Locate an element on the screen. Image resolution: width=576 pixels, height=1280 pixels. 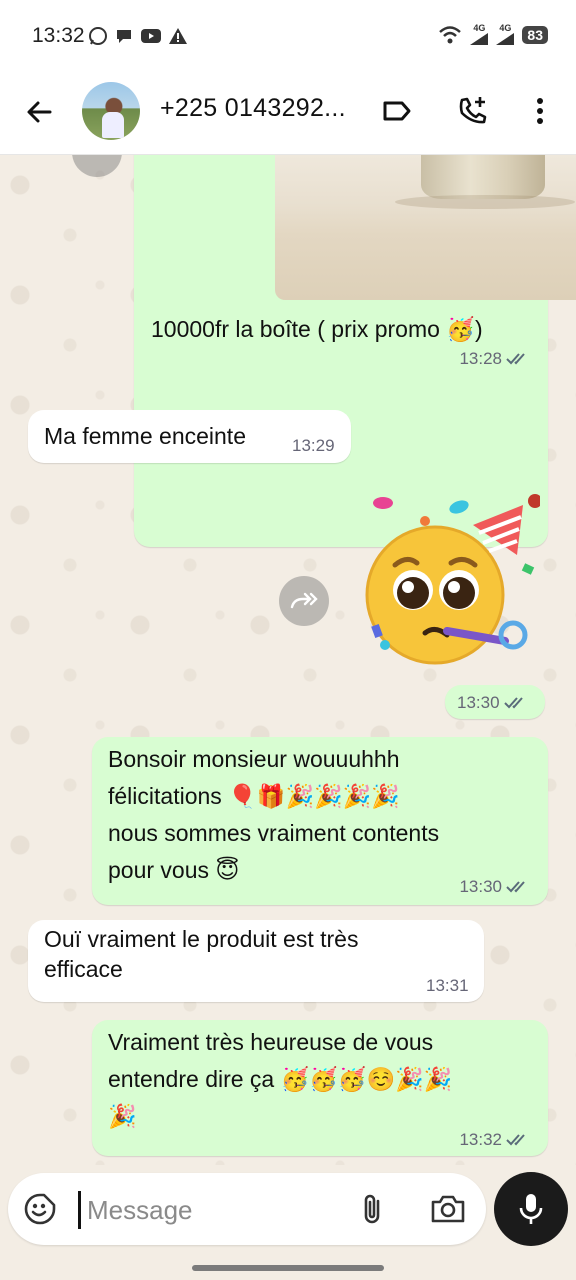
add-call-icon is located at coordinates (473, 111).